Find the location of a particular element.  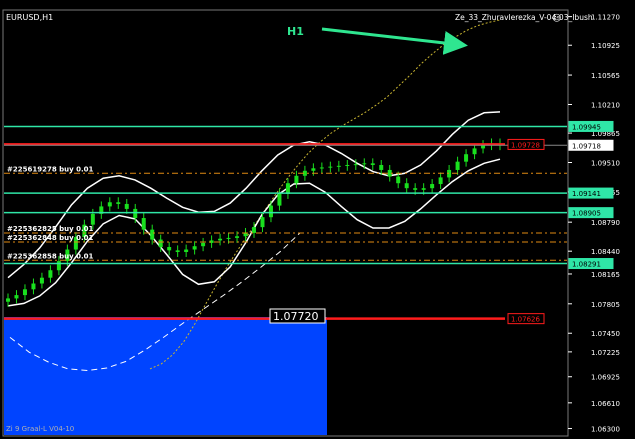

level-price-label: 1.09141 is located at coordinates (586, 194).